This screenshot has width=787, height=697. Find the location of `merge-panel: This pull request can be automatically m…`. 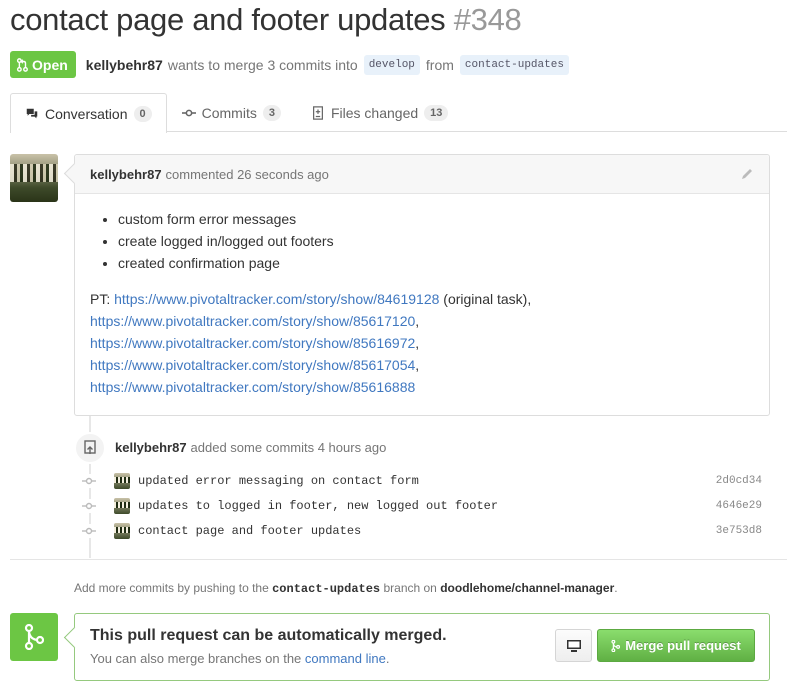

merge-panel: This pull request can be automatically m… is located at coordinates (422, 647).